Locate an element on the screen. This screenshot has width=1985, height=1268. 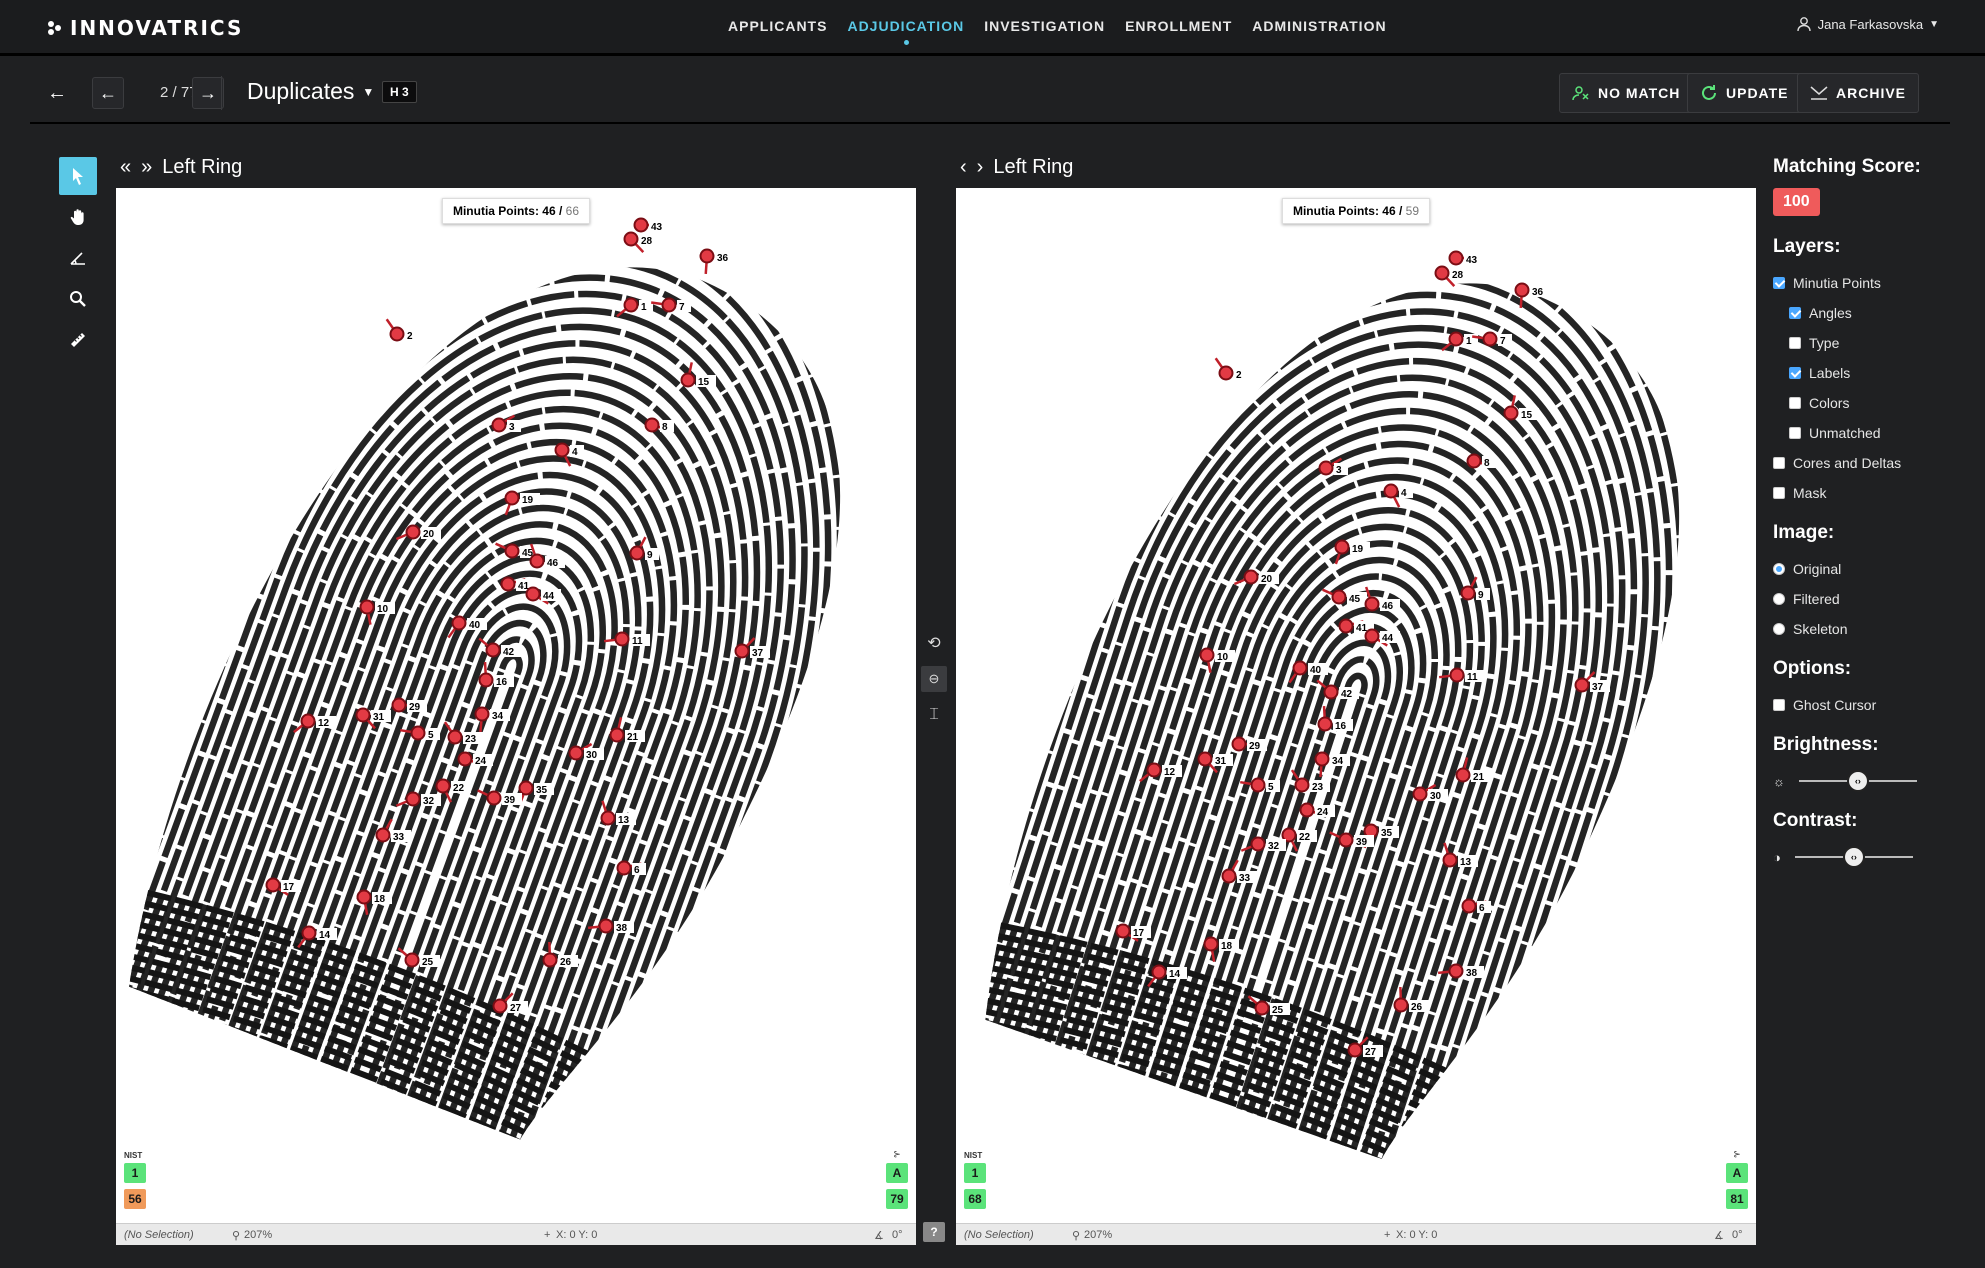
minutia-point: 18 is located at coordinates (374, 902).